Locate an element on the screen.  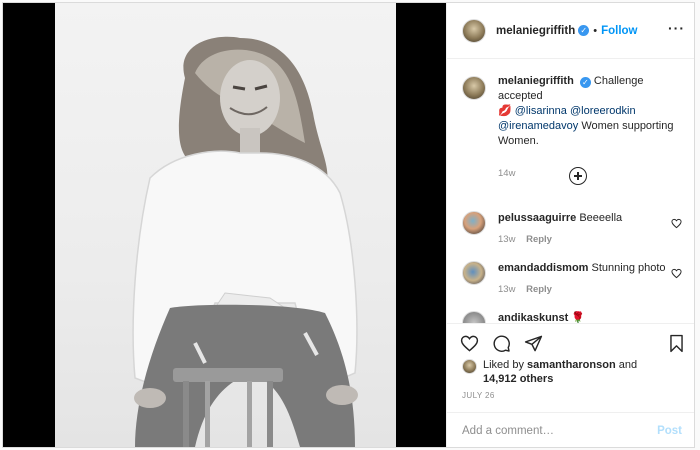
post-comment-button: Post is located at coordinates (669, 431).